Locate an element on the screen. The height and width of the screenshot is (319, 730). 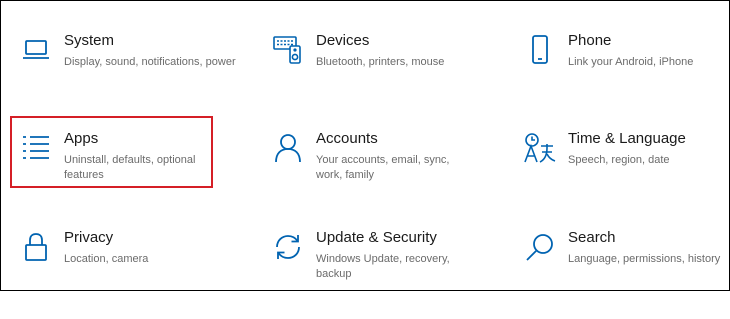
laptop-icon is located at coordinates (36, 50).